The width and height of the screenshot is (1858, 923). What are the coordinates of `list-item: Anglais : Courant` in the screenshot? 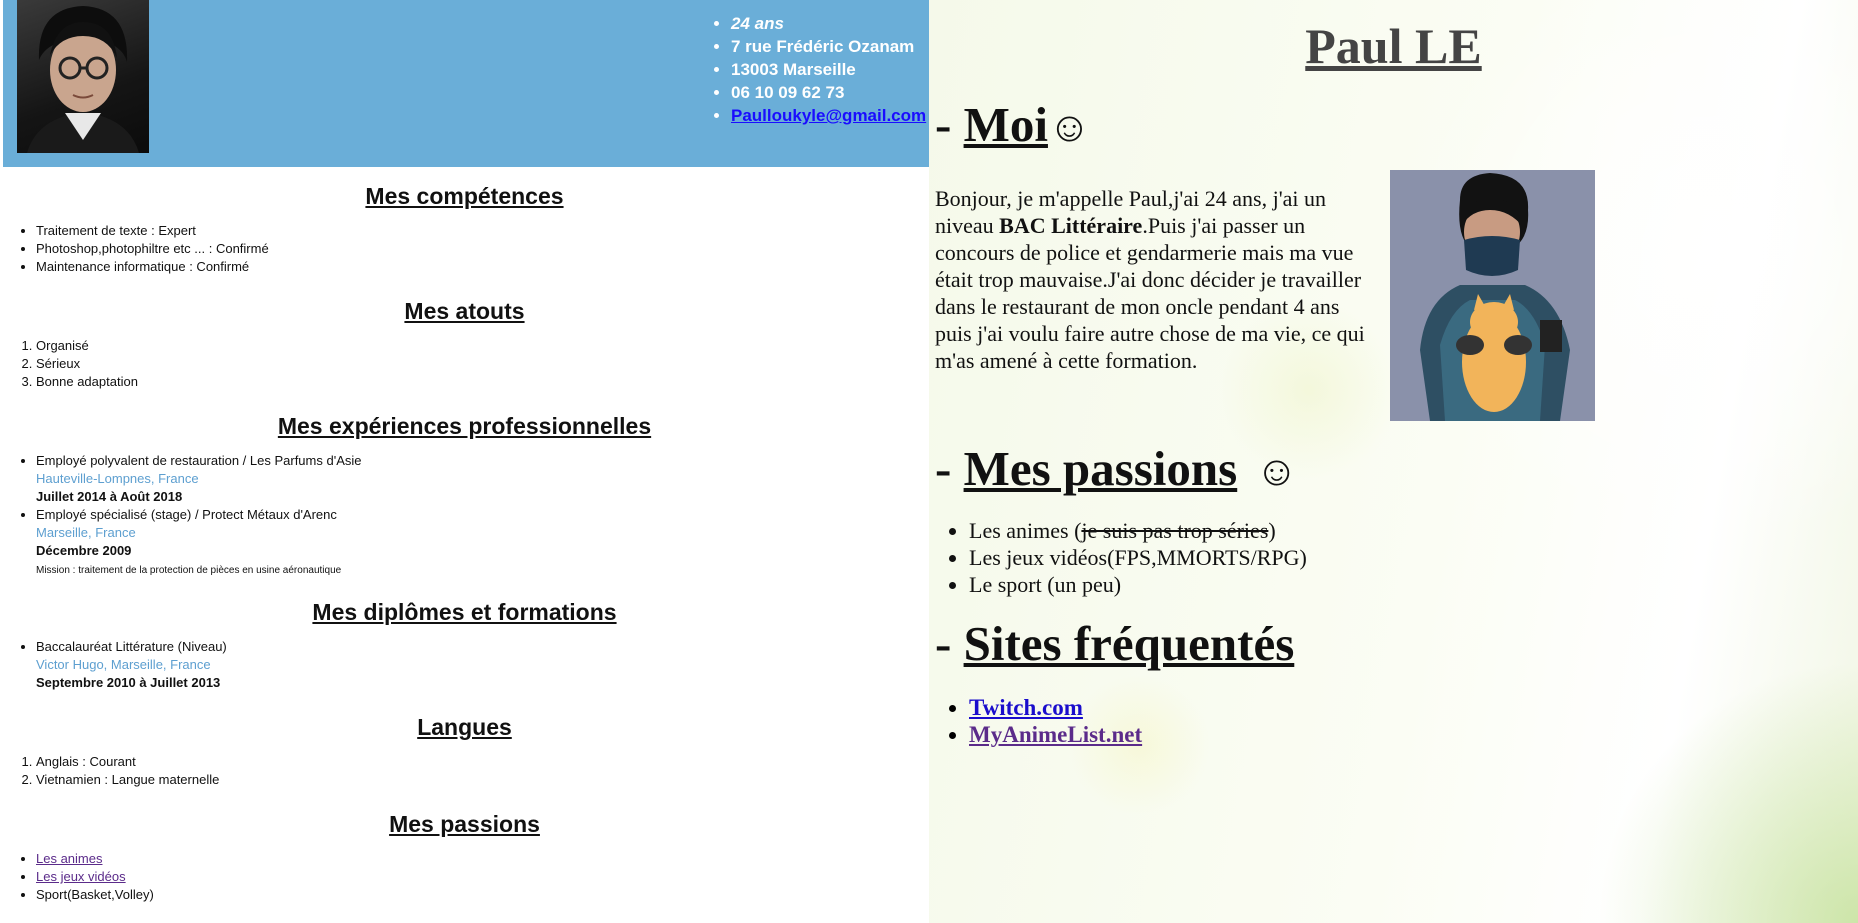 It's located at (482, 762).